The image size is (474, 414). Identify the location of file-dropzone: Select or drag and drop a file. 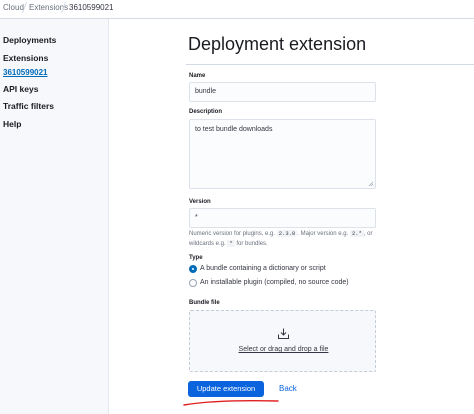
(282, 341).